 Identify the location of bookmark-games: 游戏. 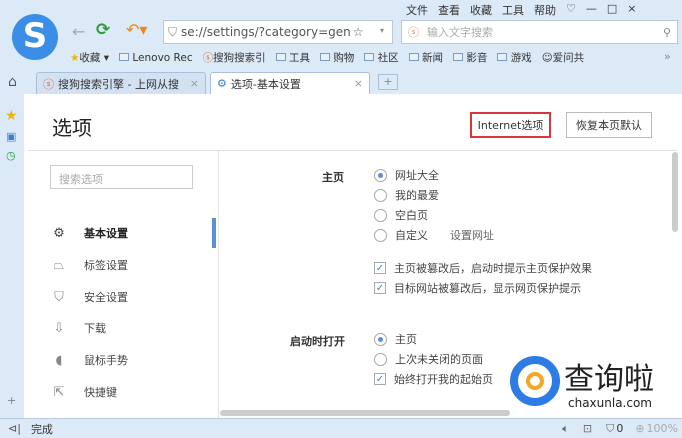
(514, 57).